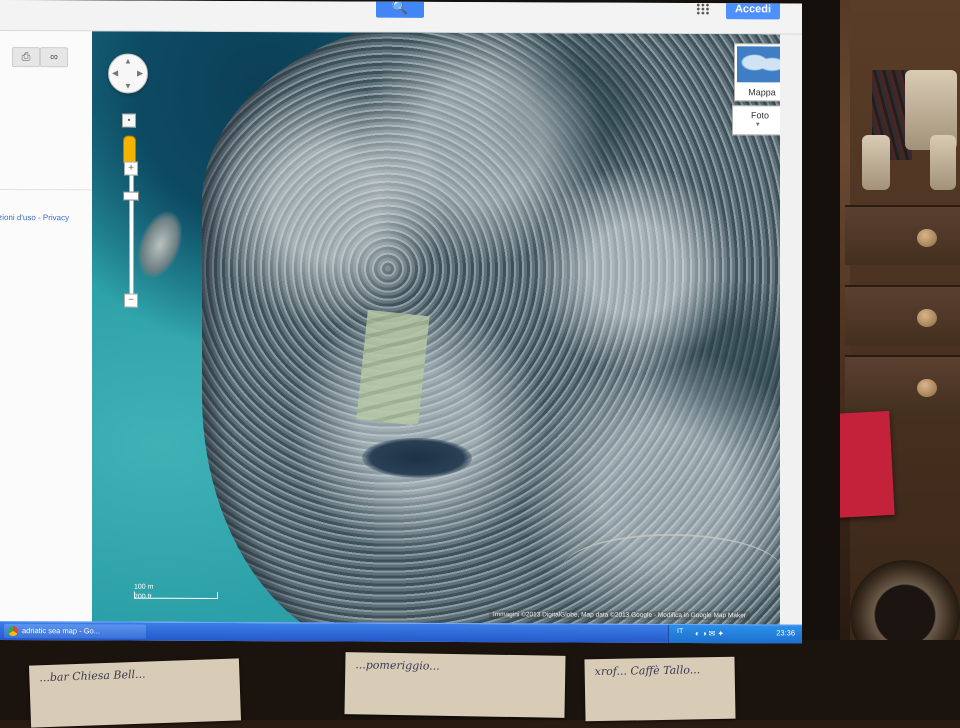 This screenshot has width=960, height=728. Describe the element at coordinates (785, 632) in the screenshot. I see `taskbar-clock: 23:36` at that location.